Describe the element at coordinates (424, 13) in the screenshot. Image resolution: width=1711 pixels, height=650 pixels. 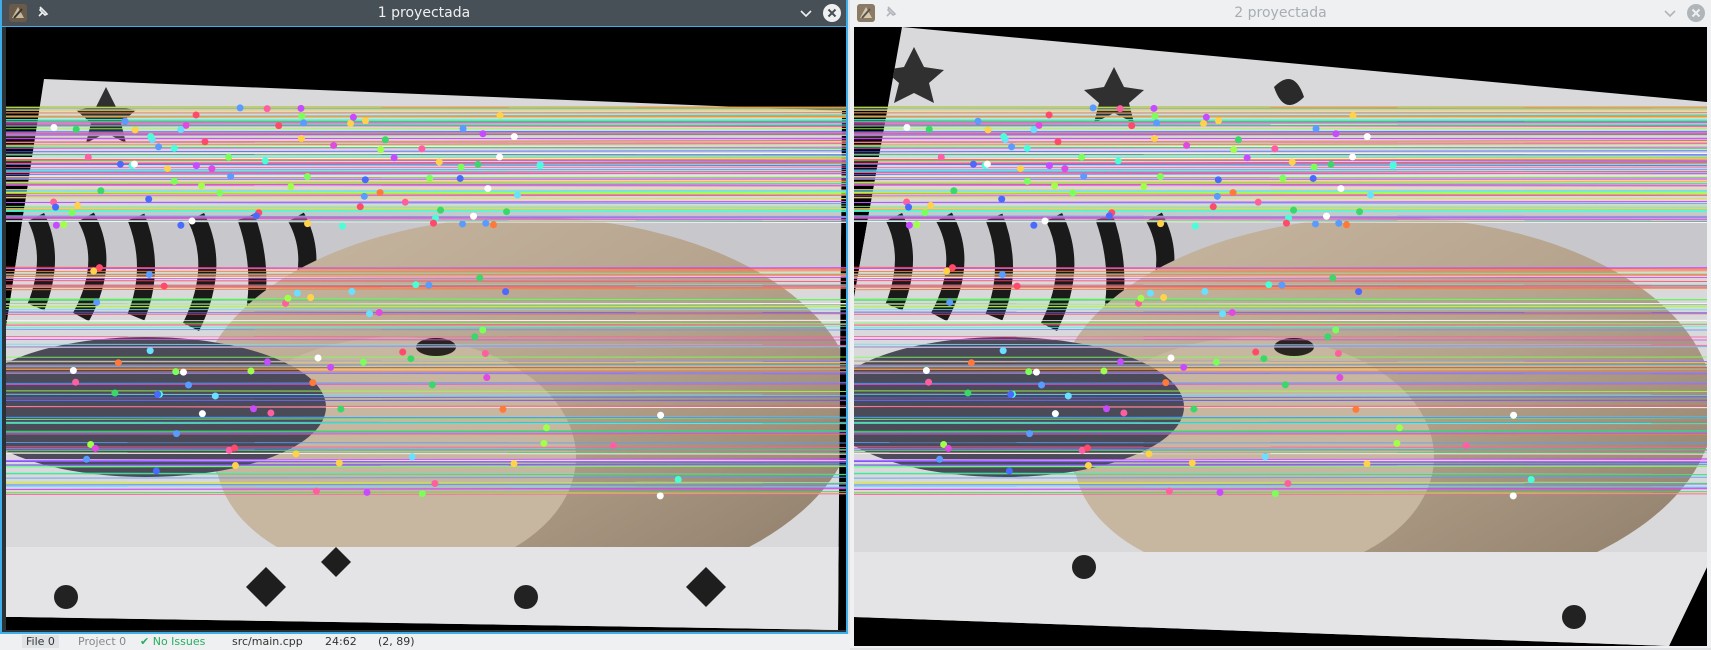
I see `titlebar-left: 1 proyectada` at that location.